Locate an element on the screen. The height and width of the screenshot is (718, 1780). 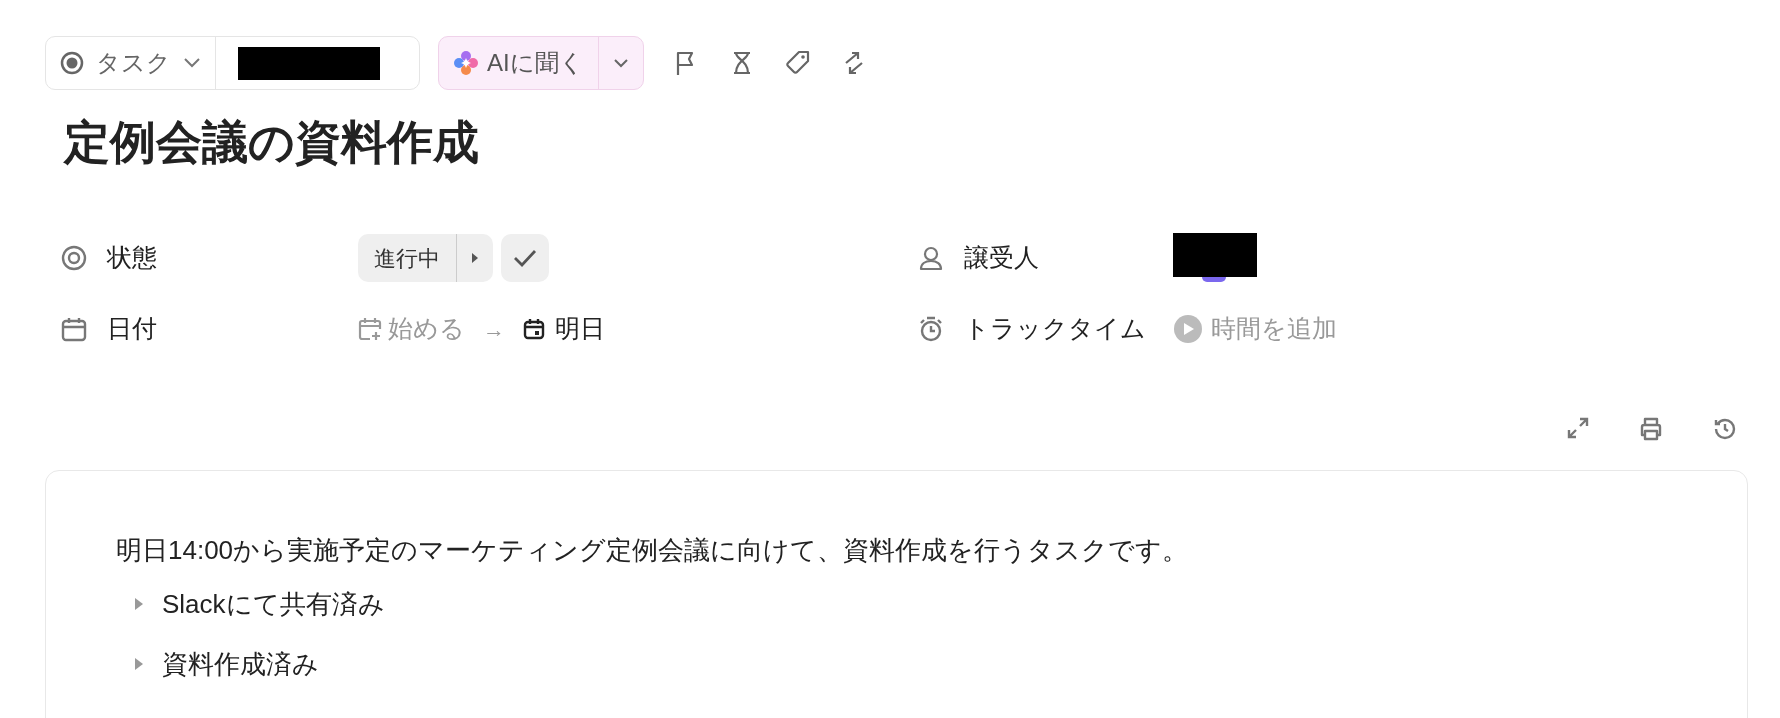
toggle-text: 資料作成済み is located at coordinates (240, 664).